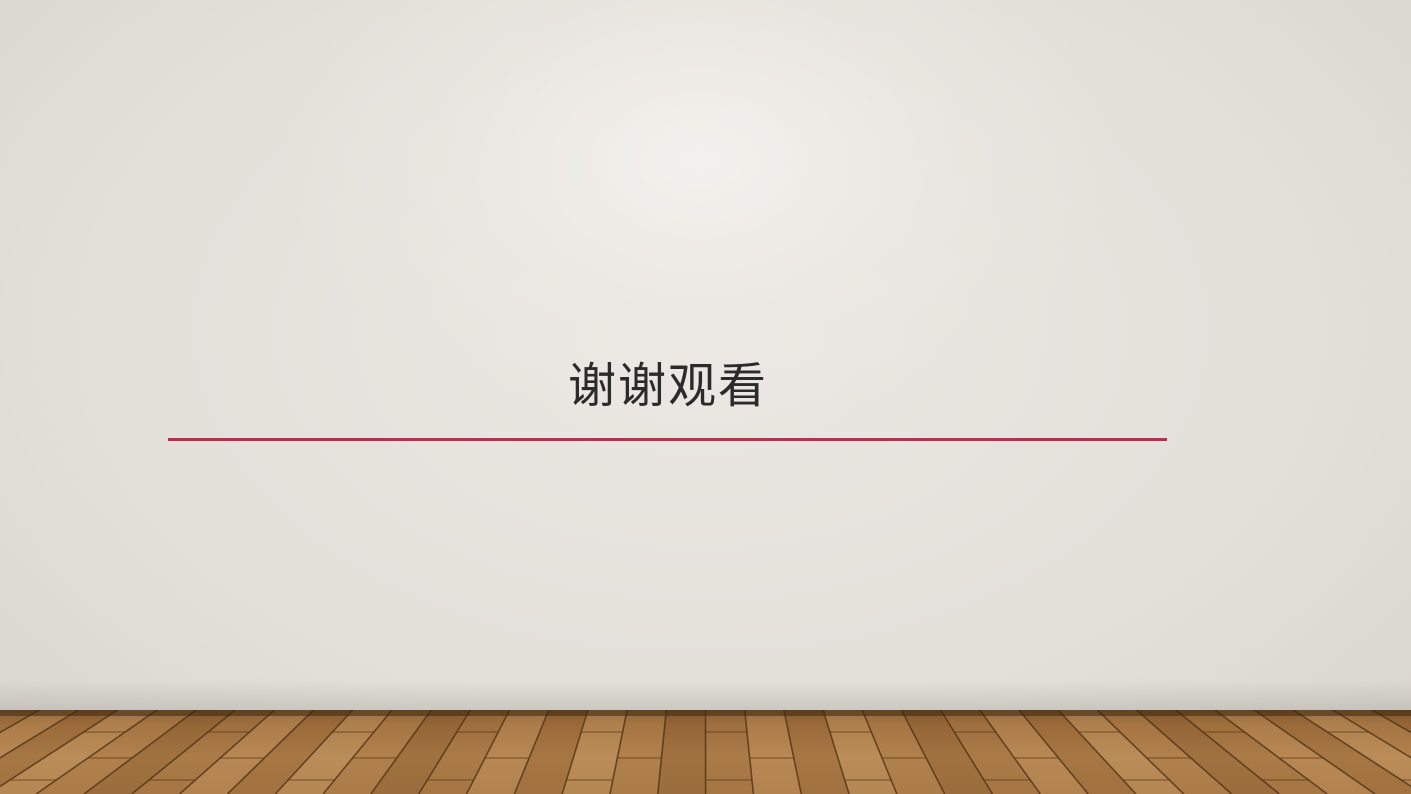 The image size is (1411, 794). What do you see at coordinates (667, 386) in the screenshot?
I see `slide-title: 谢谢观看` at bounding box center [667, 386].